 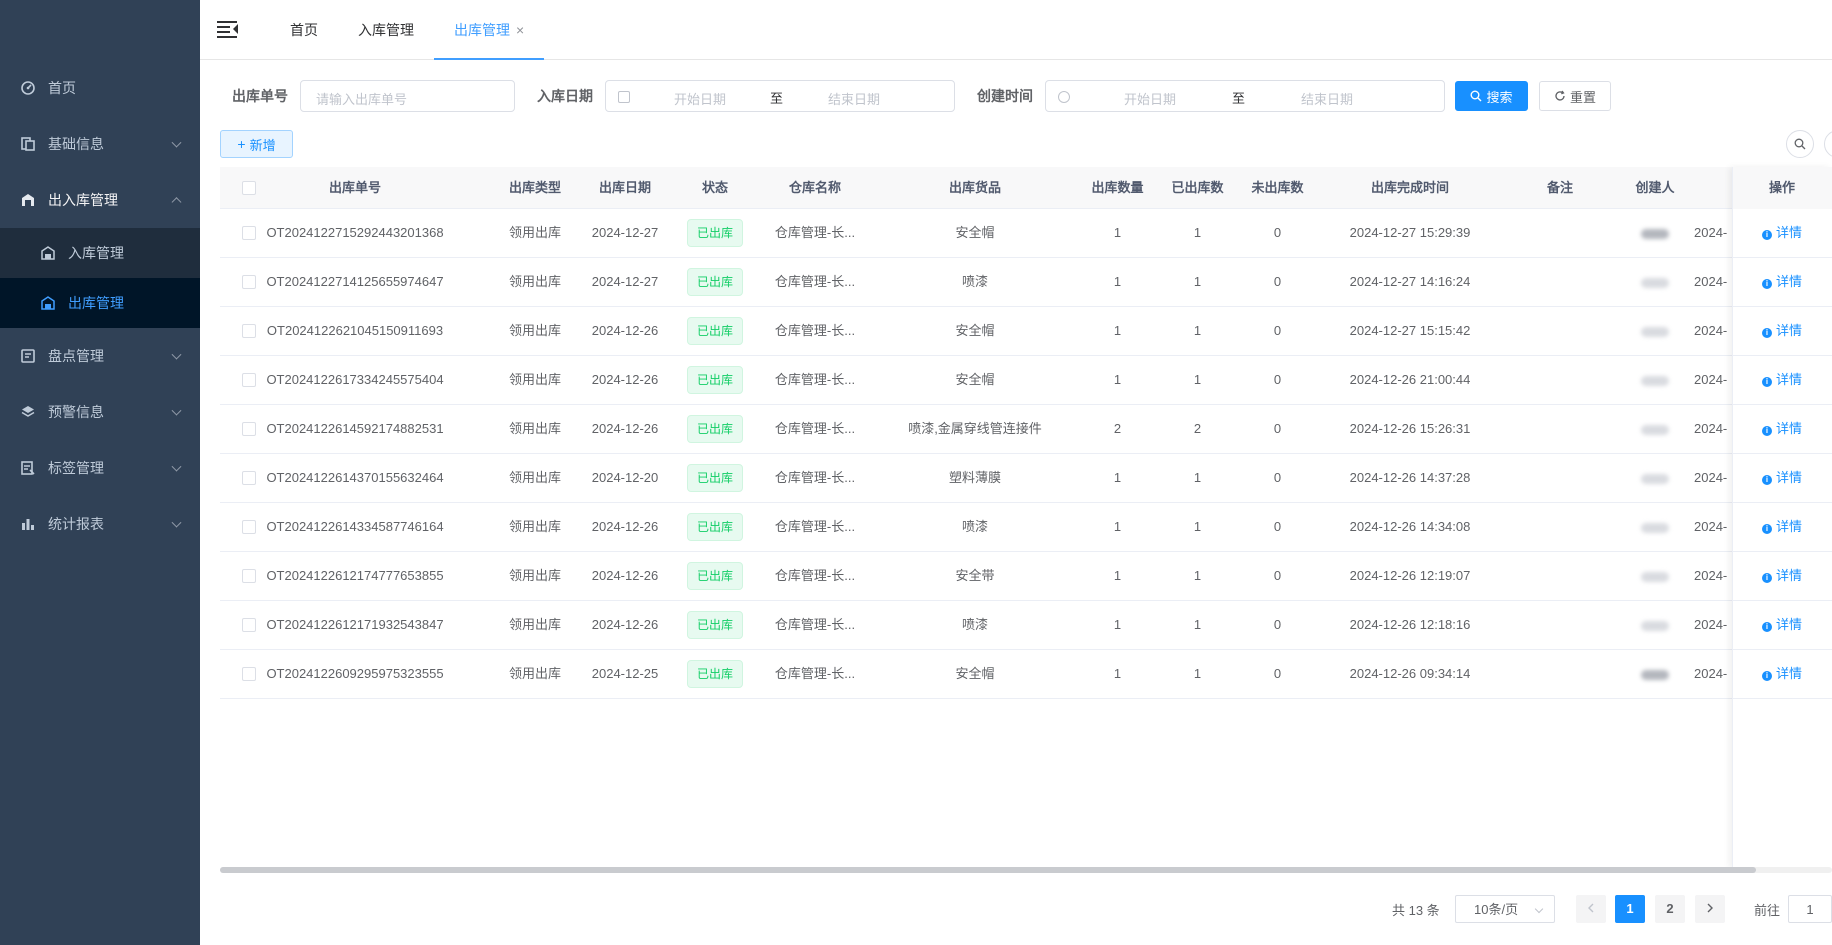 I want to click on sidebar-item-warning: 预警信息, so click(x=100, y=412).